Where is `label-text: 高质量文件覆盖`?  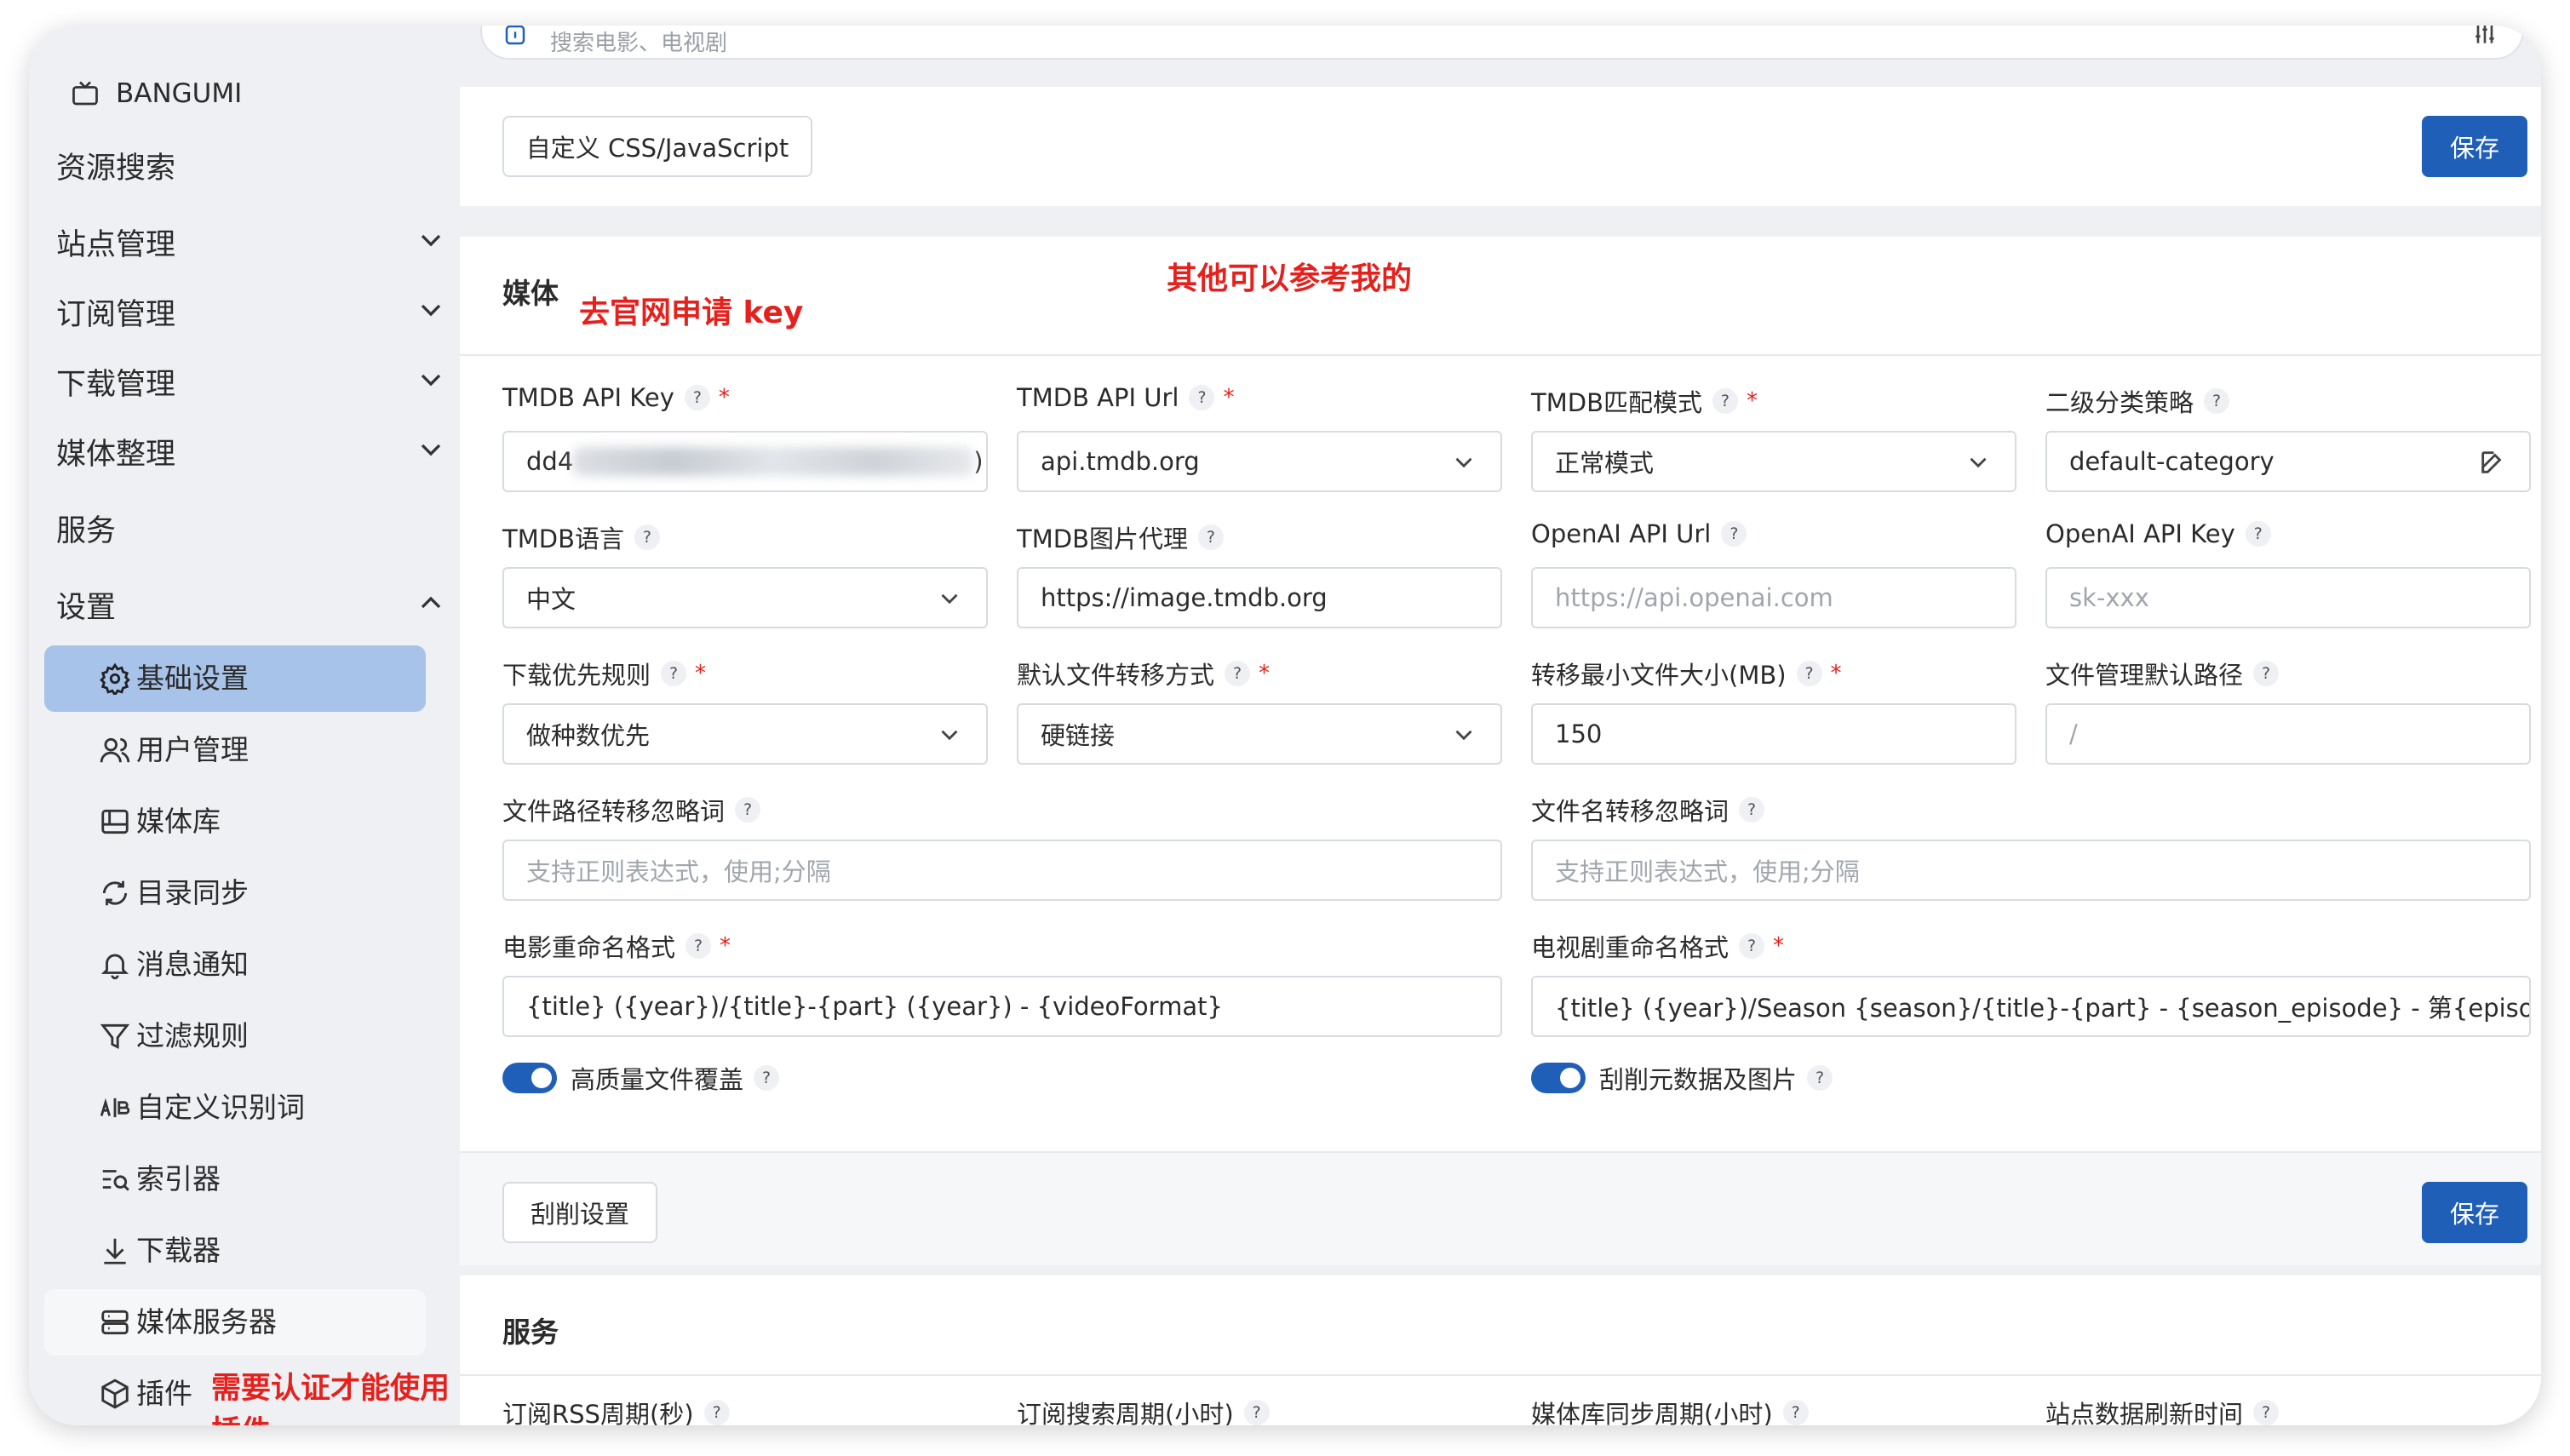
label-text: 高质量文件覆盖 is located at coordinates (657, 1080).